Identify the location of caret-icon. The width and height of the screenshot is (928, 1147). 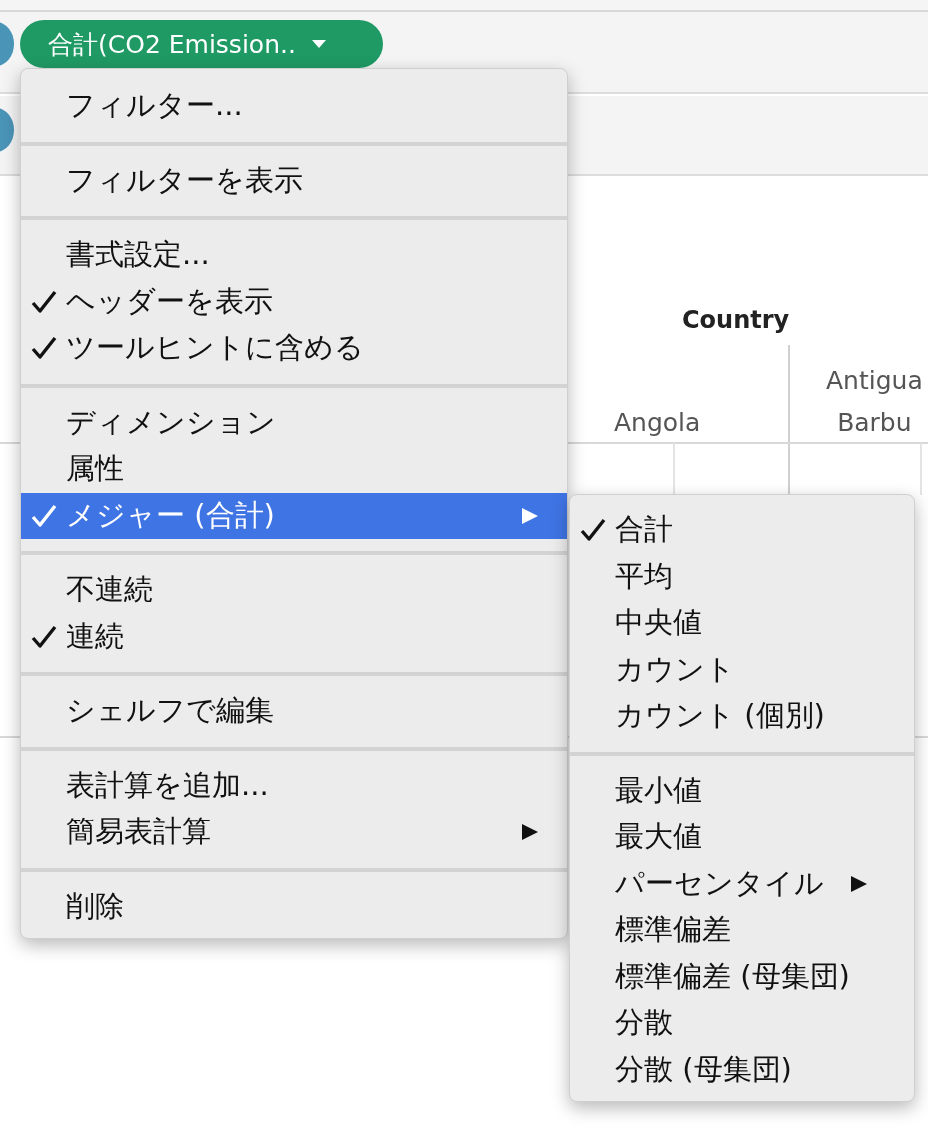
(318, 44).